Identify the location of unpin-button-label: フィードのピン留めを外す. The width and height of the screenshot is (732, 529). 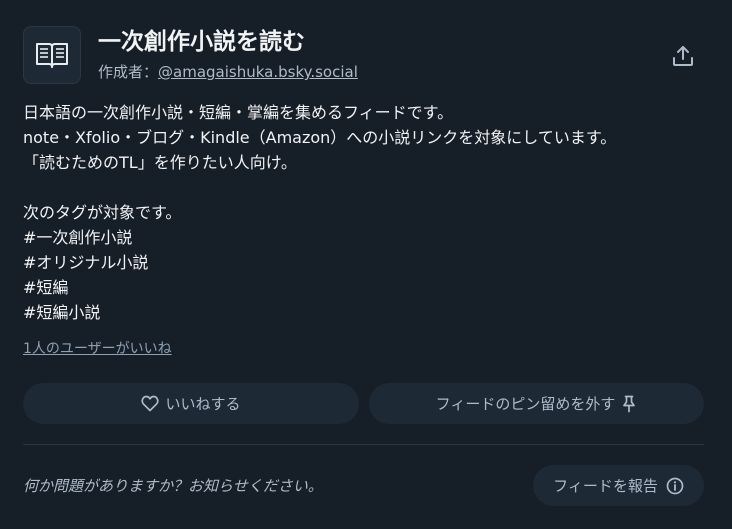
(525, 404).